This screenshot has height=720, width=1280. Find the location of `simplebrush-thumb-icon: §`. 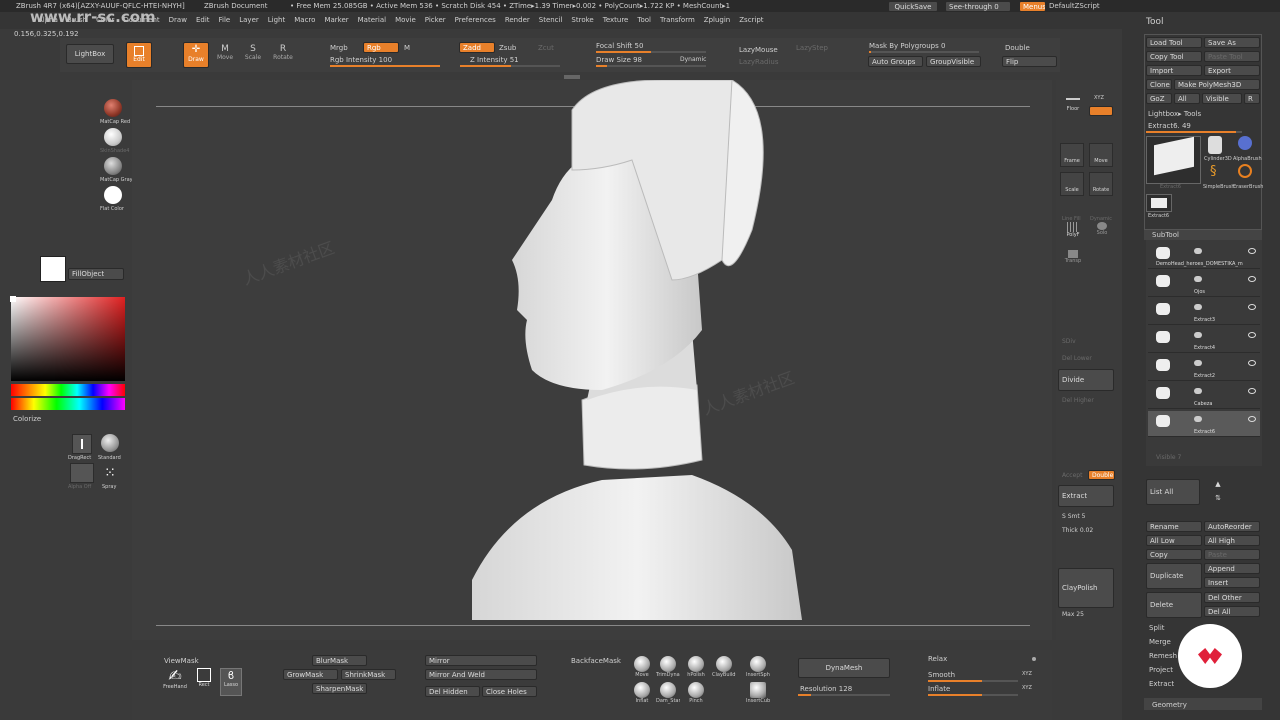

simplebrush-thumb-icon: § is located at coordinates (1217, 171).